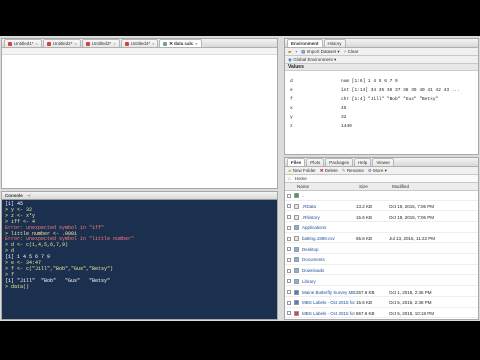  What do you see at coordinates (365, 292) in the screenshot?
I see `file-size: 257.6 KB` at bounding box center [365, 292].